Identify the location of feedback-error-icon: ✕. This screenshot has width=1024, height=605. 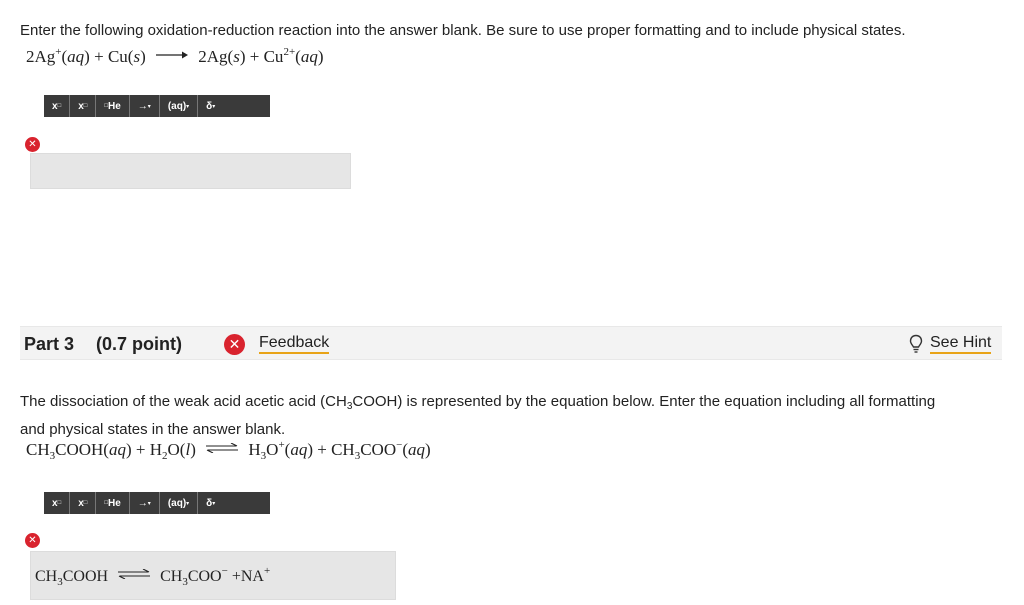
(234, 344).